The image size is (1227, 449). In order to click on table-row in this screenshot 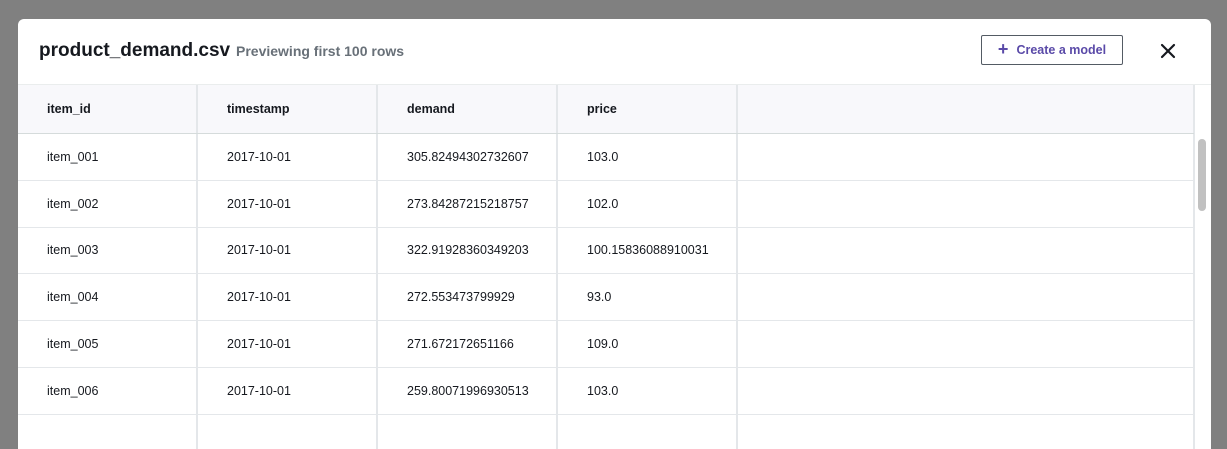, I will do `click(606, 431)`.